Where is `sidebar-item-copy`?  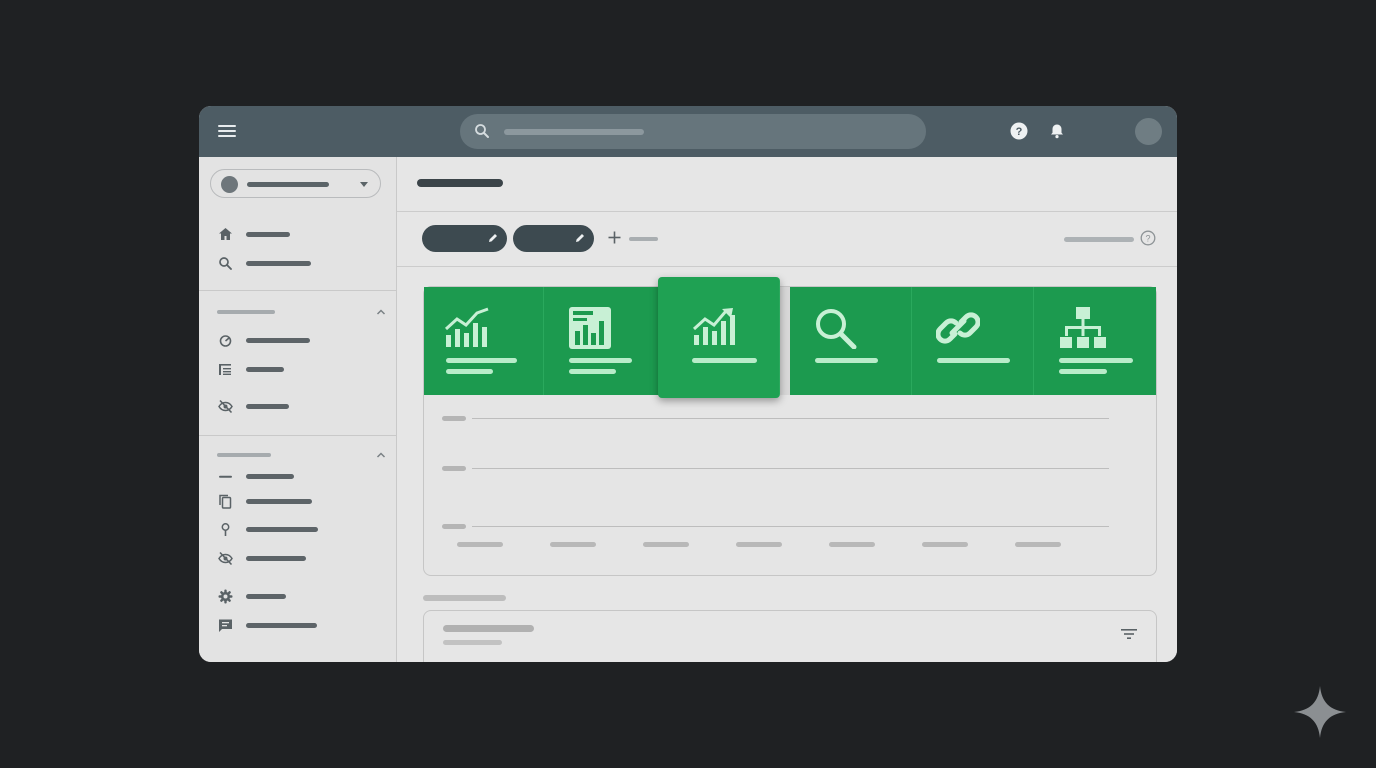
sidebar-item-copy is located at coordinates (302, 502).